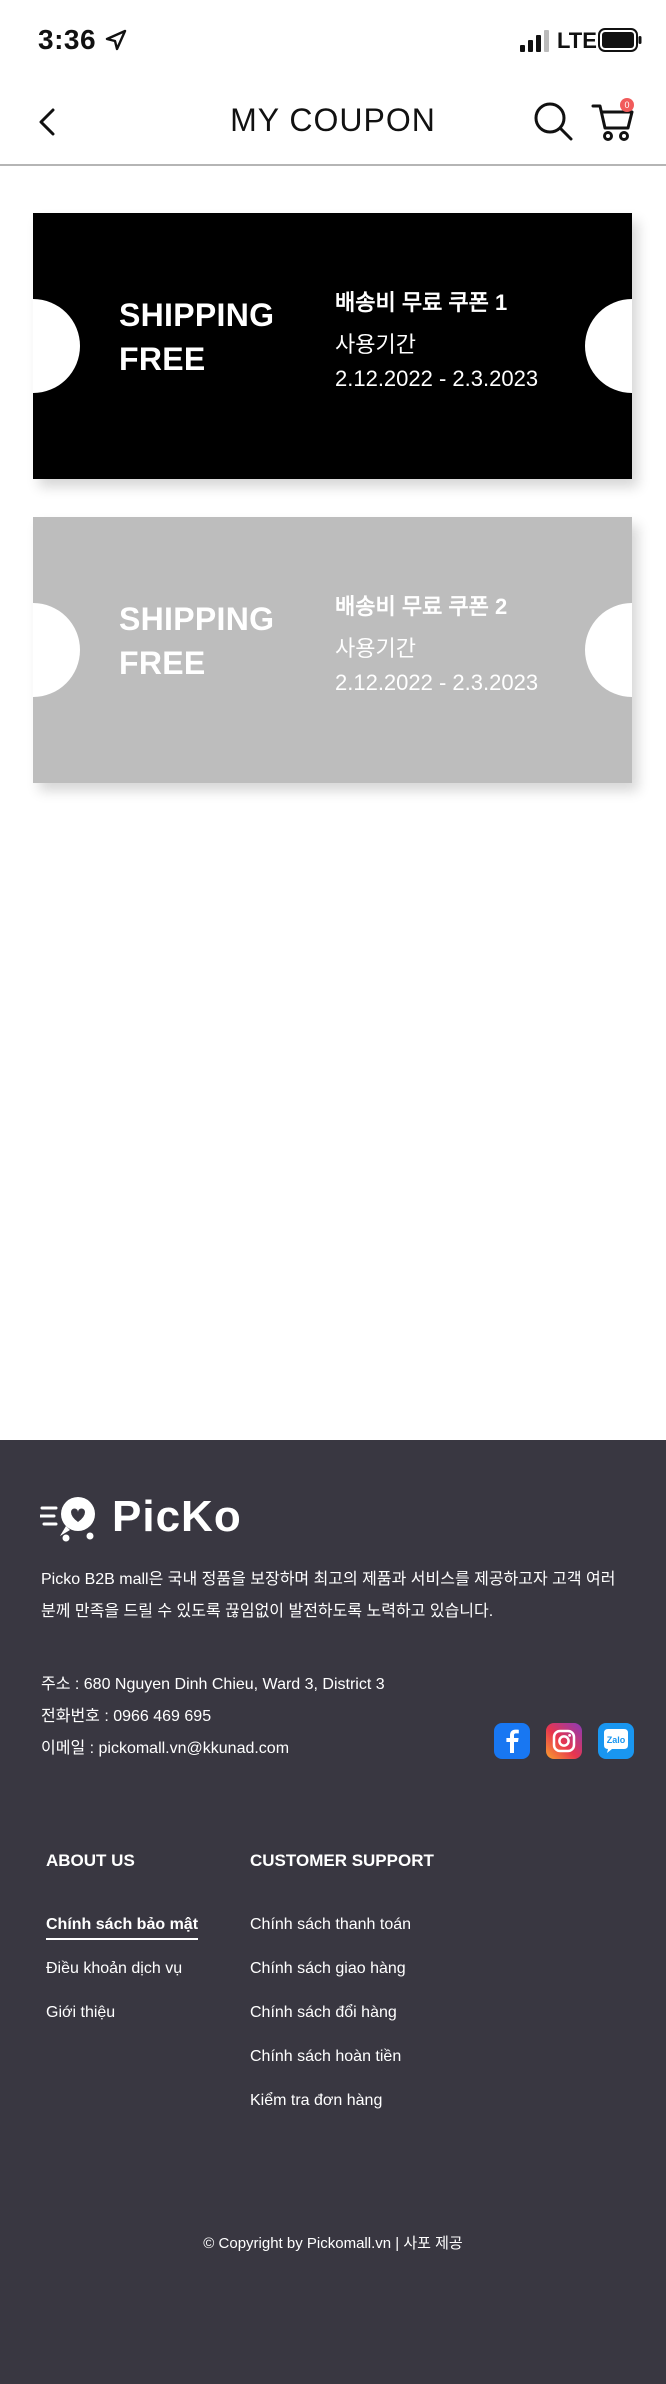 The height and width of the screenshot is (2384, 666). What do you see at coordinates (90, 1860) in the screenshot?
I see `about-heading: ABOUT US` at bounding box center [90, 1860].